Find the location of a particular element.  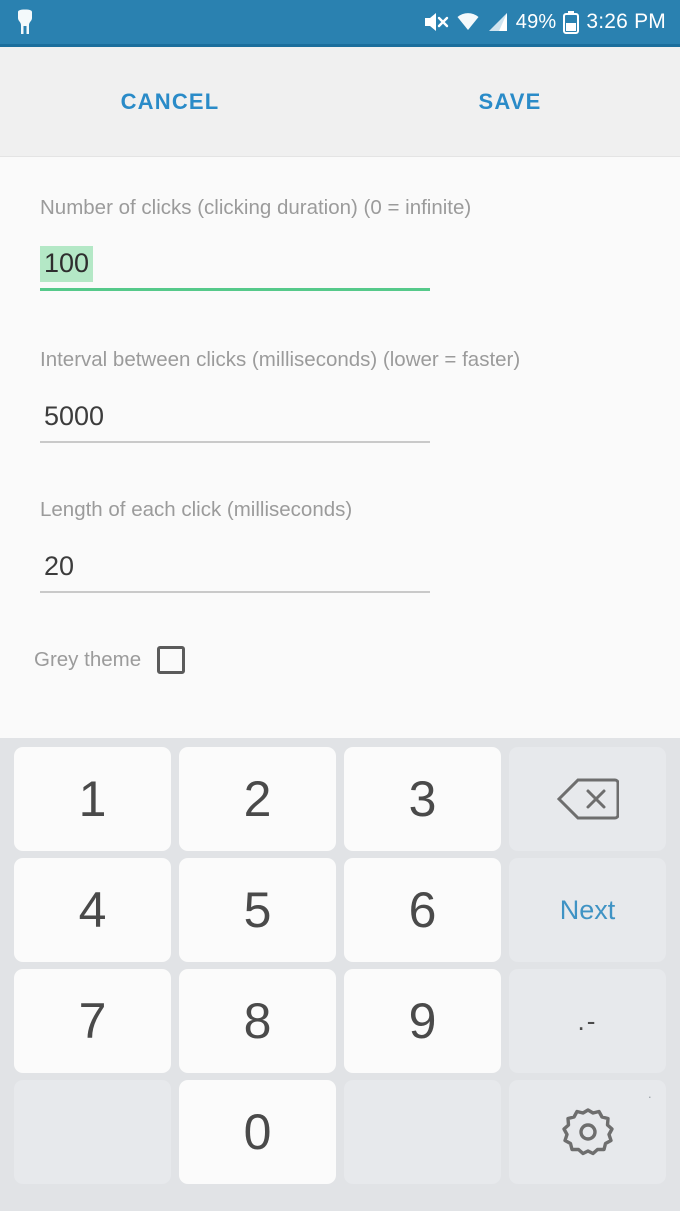

period-dash-key-label: .- is located at coordinates (587, 1020).